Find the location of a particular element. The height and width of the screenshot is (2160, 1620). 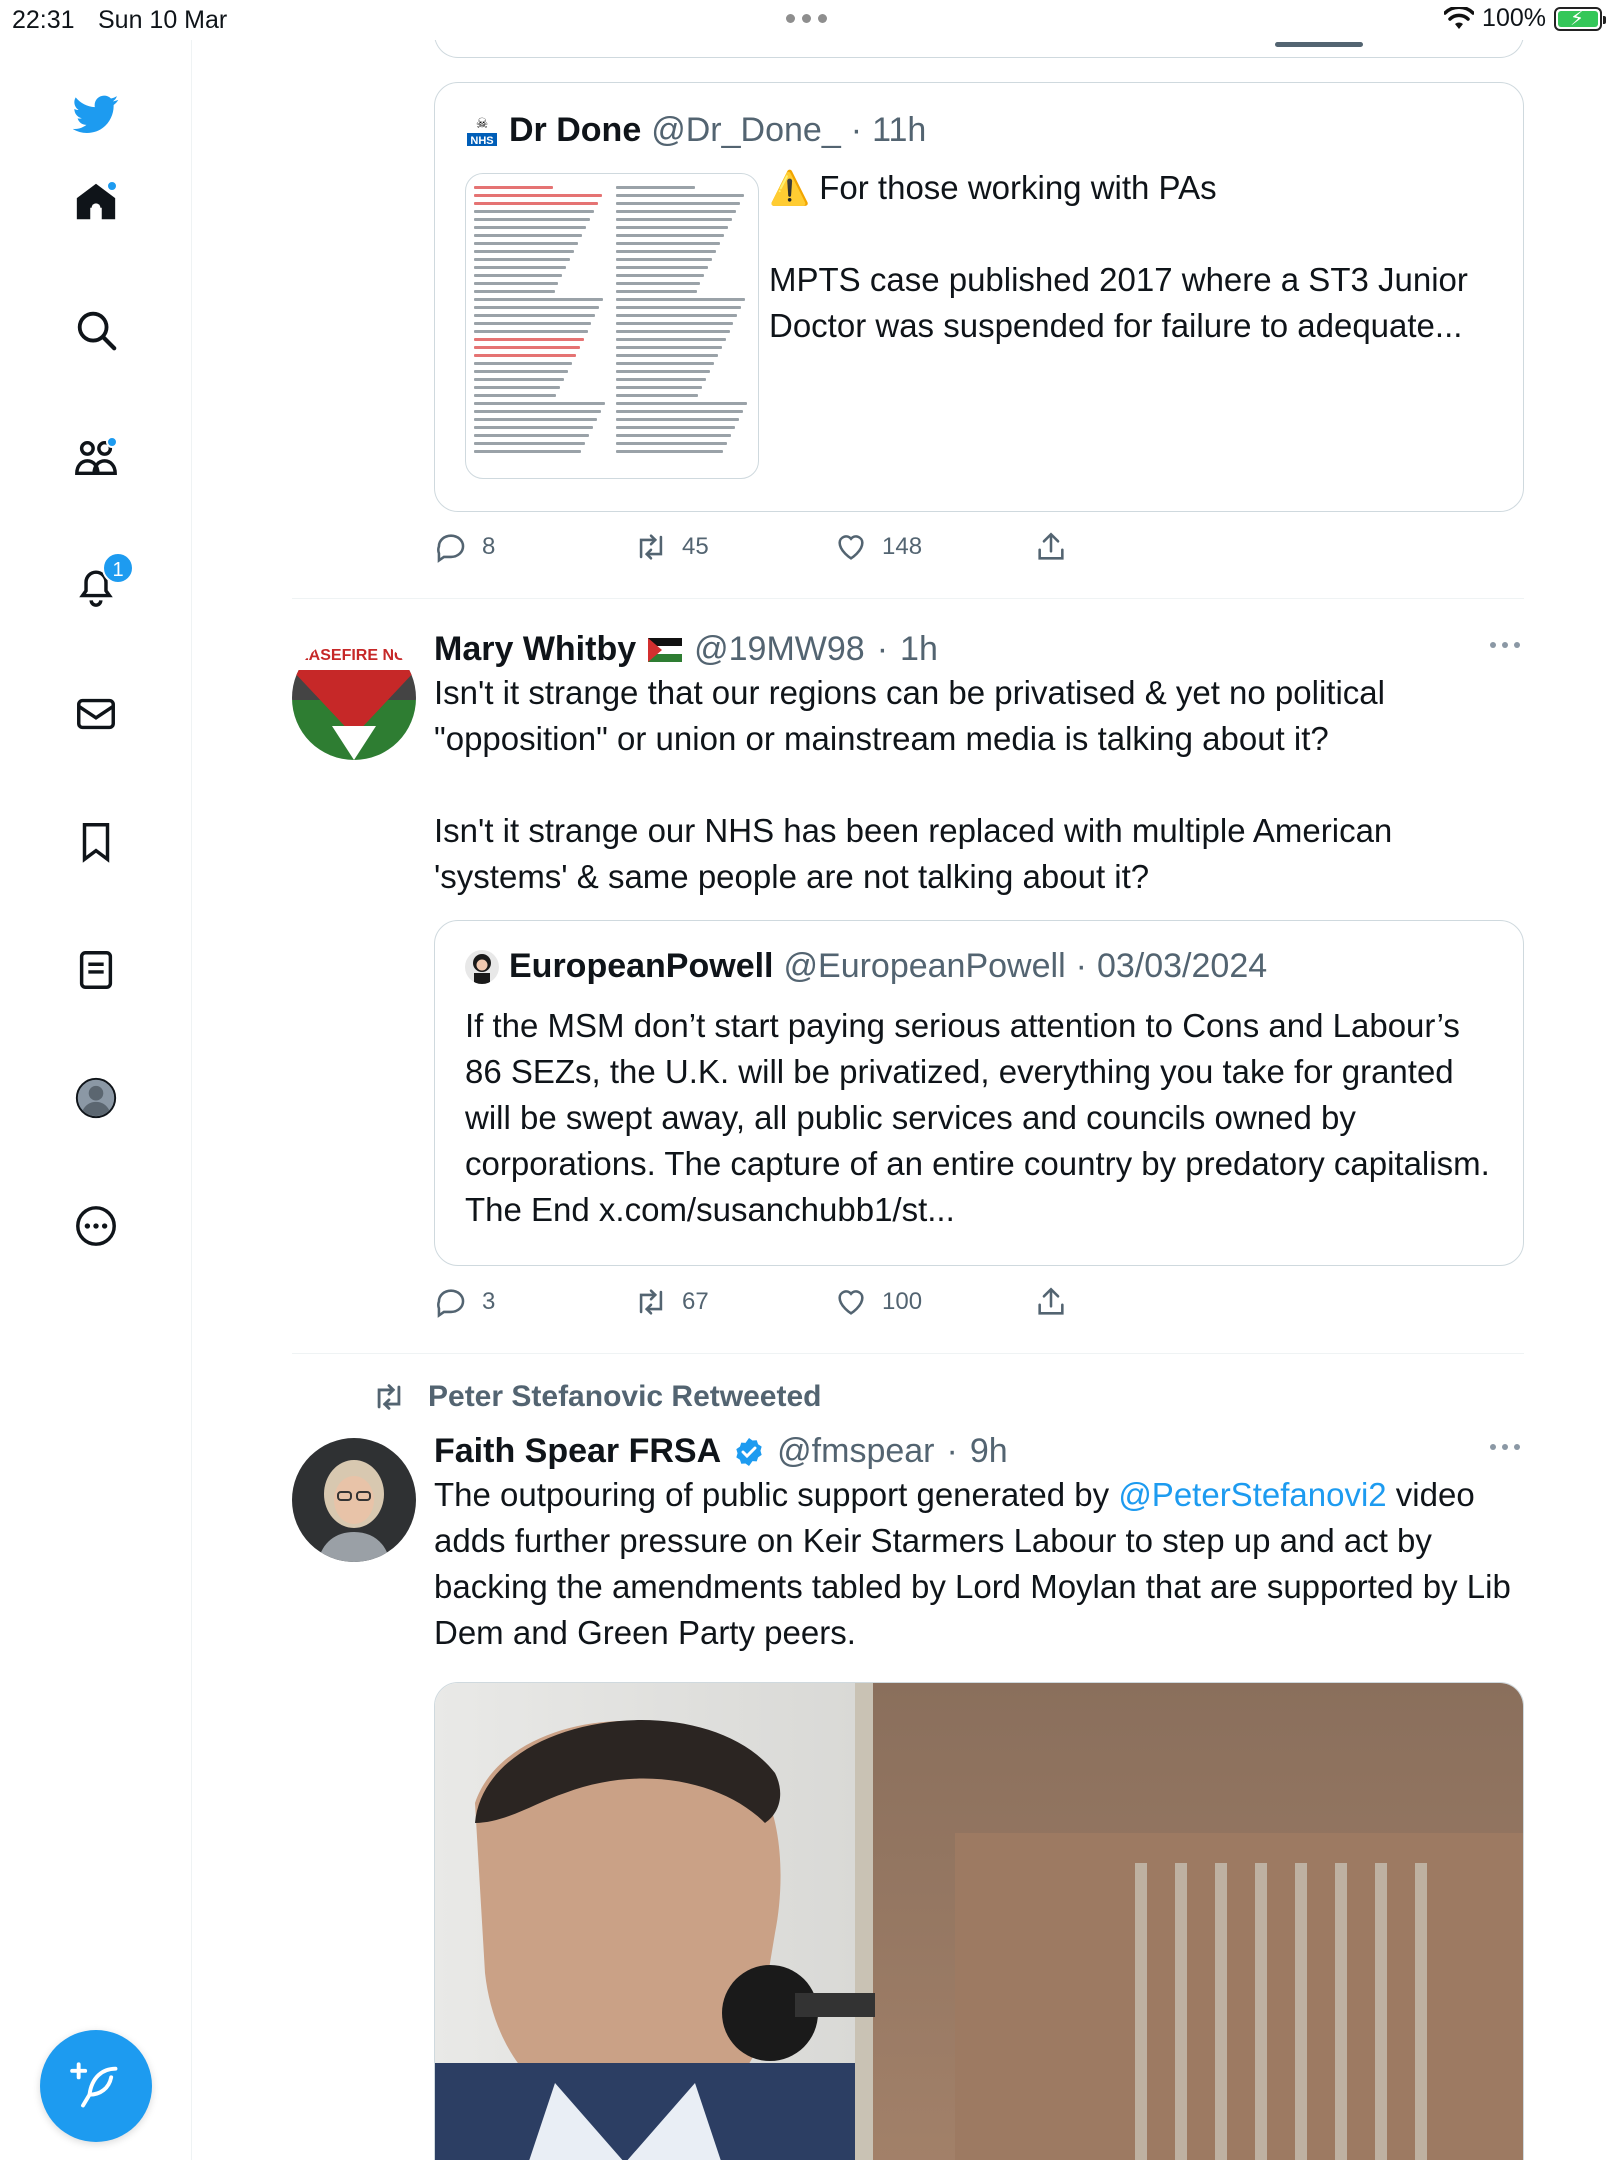

quoted-user-name: Dr Done is located at coordinates (575, 130).